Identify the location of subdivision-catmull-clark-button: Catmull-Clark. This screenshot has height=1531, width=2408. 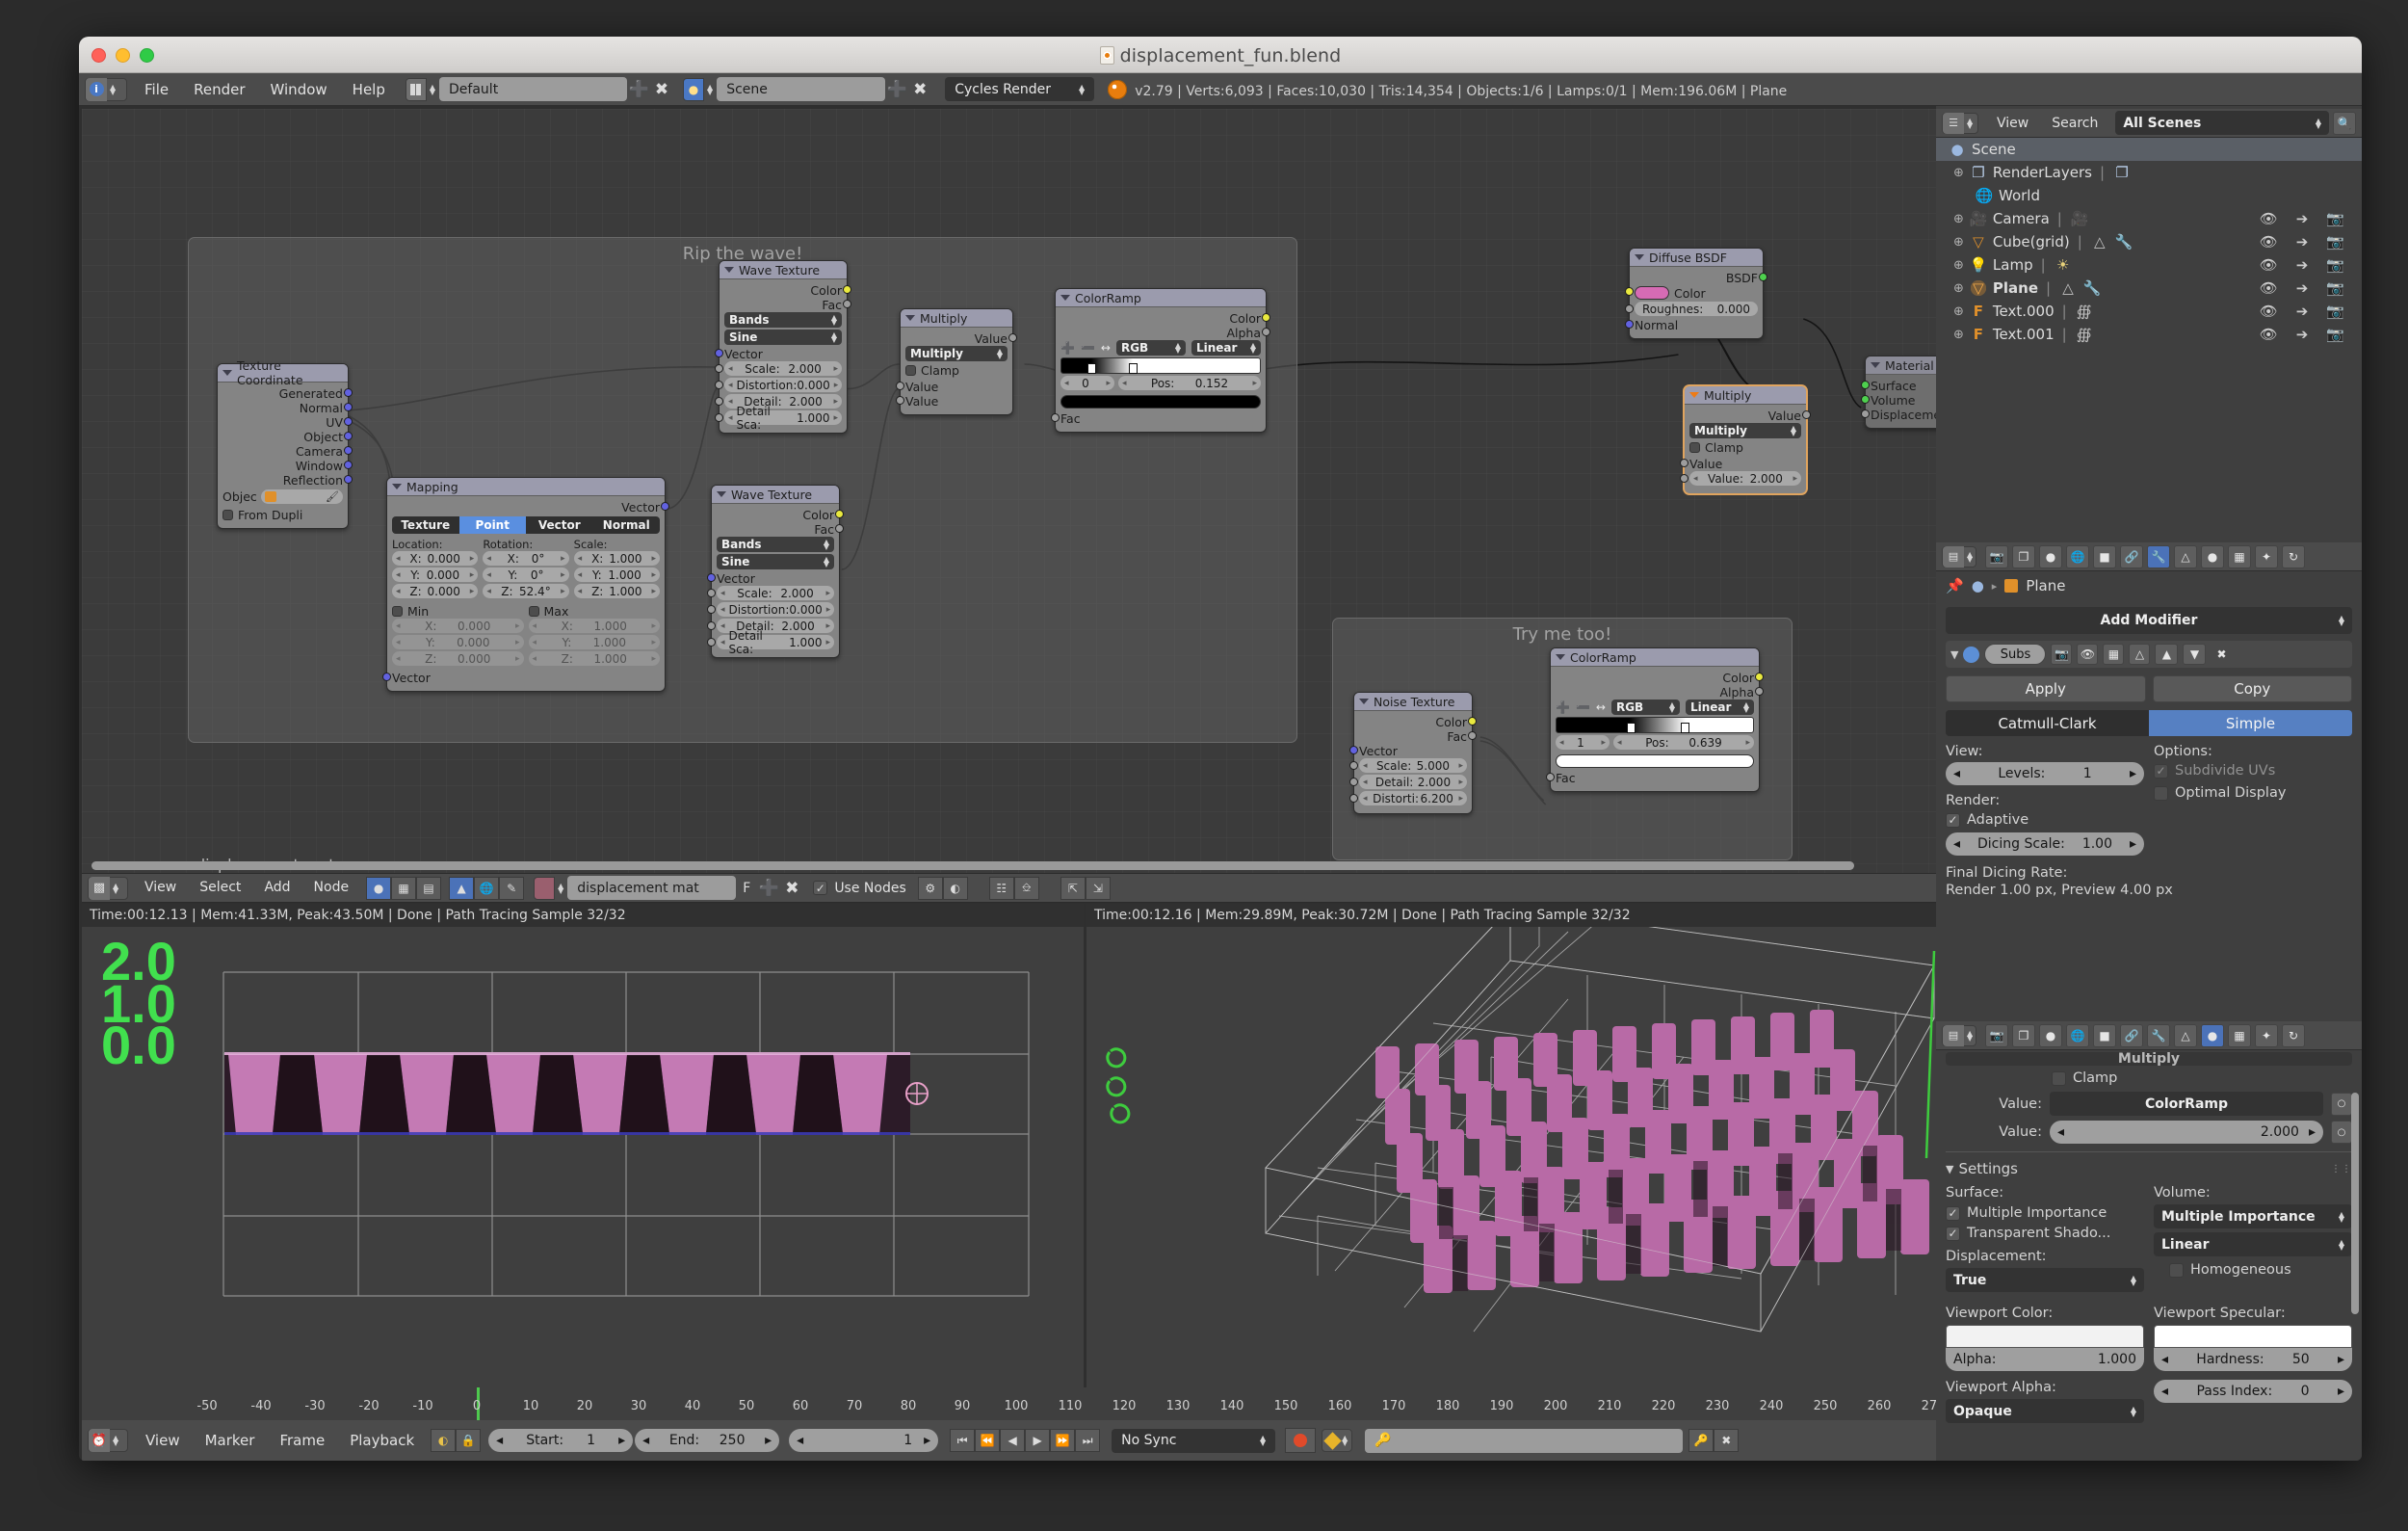
(2047, 723).